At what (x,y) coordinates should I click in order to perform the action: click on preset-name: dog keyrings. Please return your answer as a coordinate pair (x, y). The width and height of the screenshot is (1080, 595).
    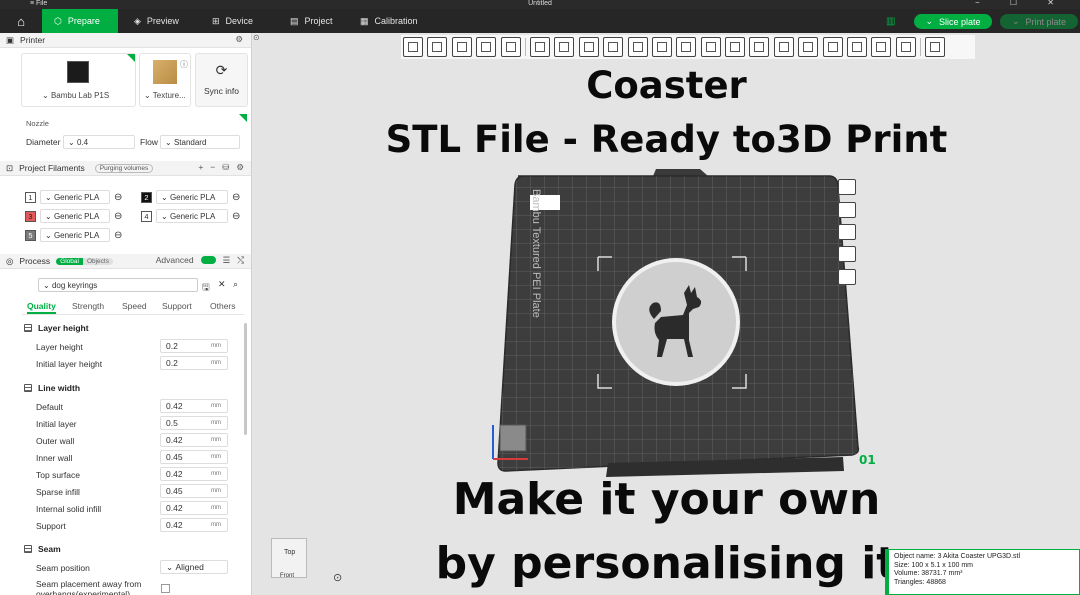
    Looking at the image, I should click on (74, 285).